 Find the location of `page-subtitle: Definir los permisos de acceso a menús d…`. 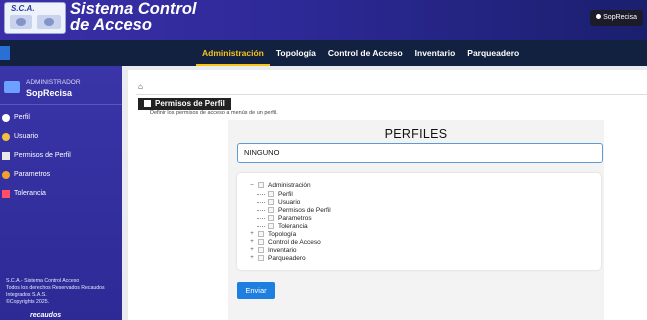

page-subtitle: Definir los permisos de acceso a menús d… is located at coordinates (214, 113).